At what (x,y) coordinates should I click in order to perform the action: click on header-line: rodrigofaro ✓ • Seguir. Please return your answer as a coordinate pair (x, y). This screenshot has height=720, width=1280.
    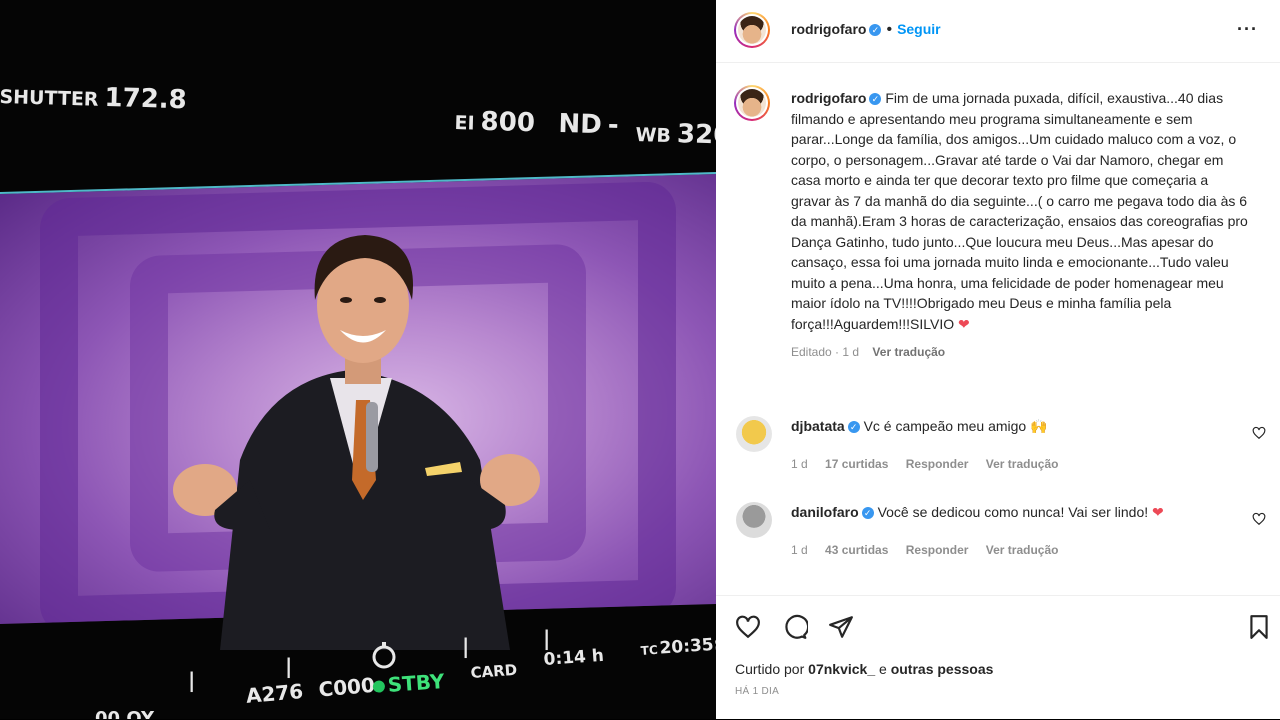
    Looking at the image, I should click on (866, 30).